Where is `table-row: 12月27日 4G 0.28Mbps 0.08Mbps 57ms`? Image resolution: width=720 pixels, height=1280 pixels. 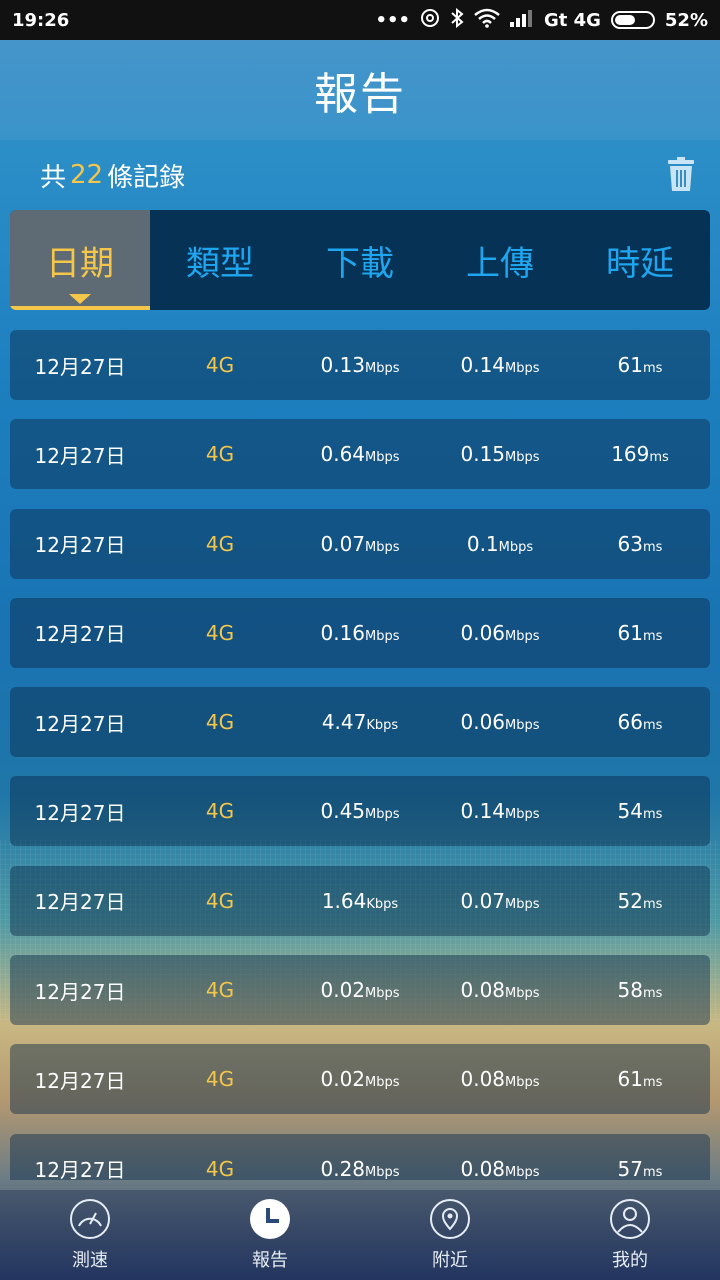 table-row: 12月27日 4G 0.28Mbps 0.08Mbps 57ms is located at coordinates (360, 1156).